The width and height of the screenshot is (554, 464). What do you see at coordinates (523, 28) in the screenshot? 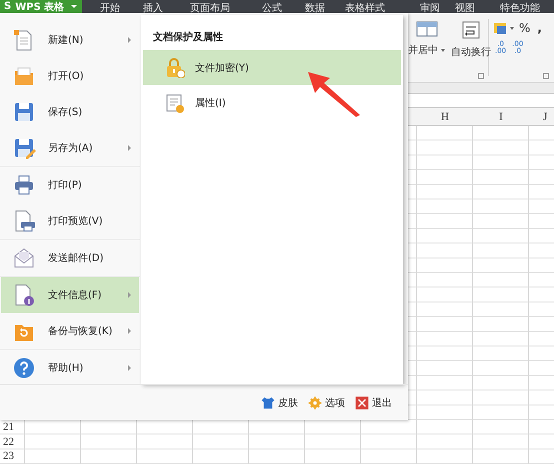
I see `percent-button: %` at bounding box center [523, 28].